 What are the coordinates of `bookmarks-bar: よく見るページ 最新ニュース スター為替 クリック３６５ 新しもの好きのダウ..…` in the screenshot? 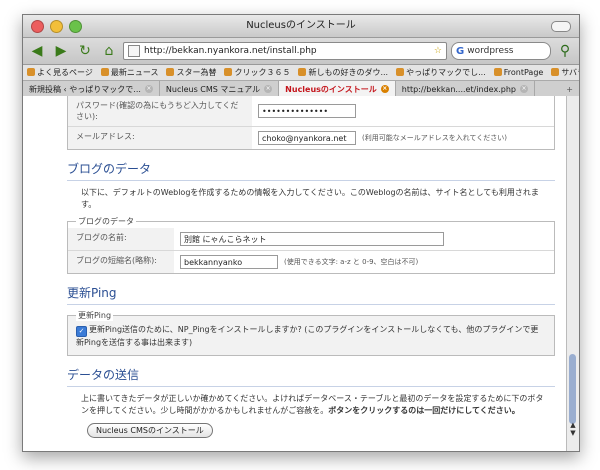 It's located at (301, 73).